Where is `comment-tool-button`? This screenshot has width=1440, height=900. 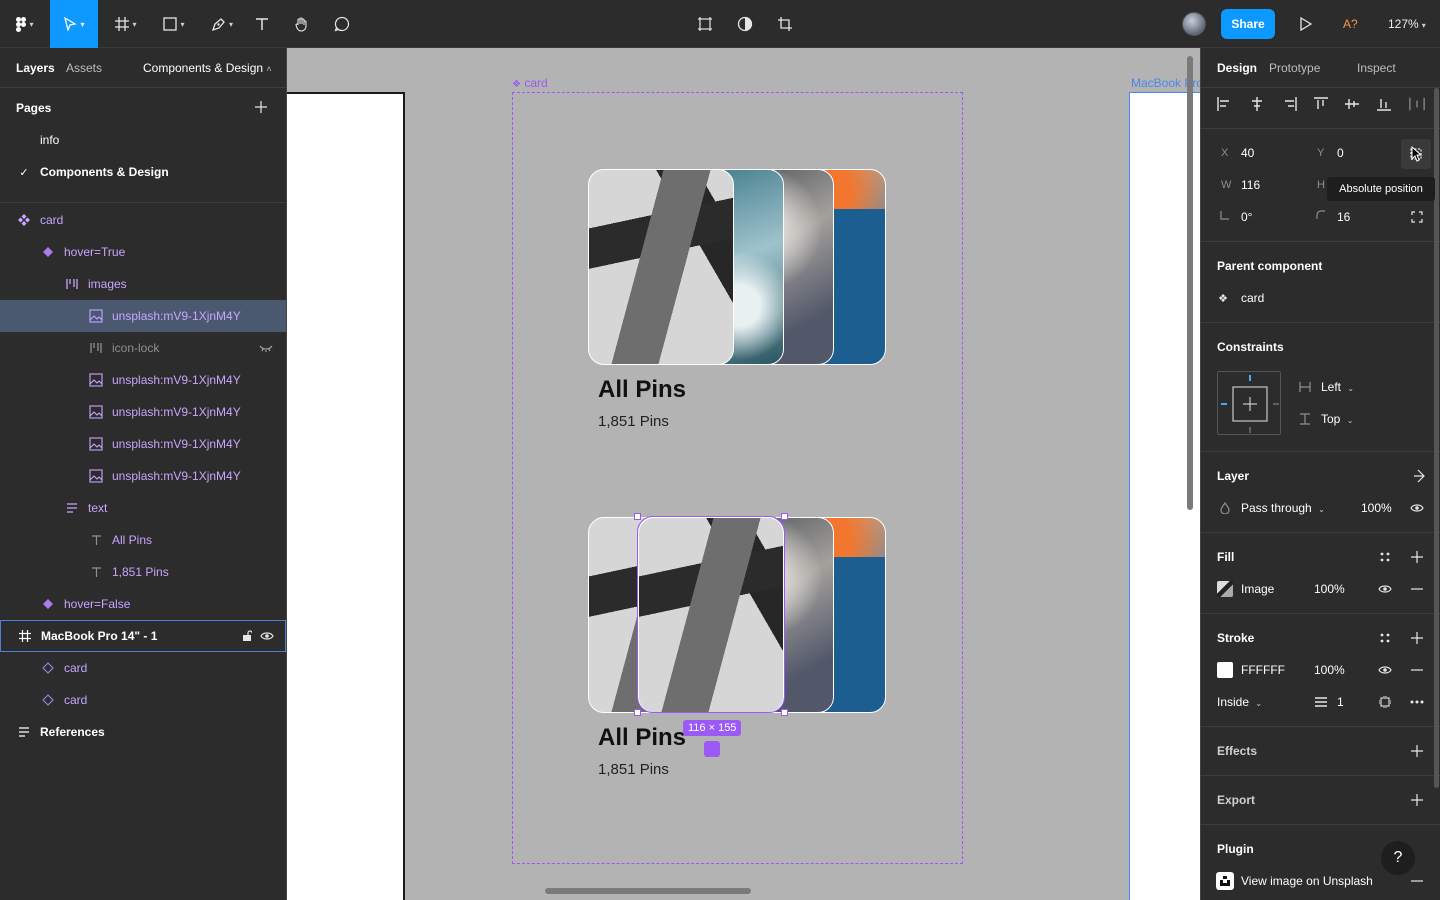 comment-tool-button is located at coordinates (342, 24).